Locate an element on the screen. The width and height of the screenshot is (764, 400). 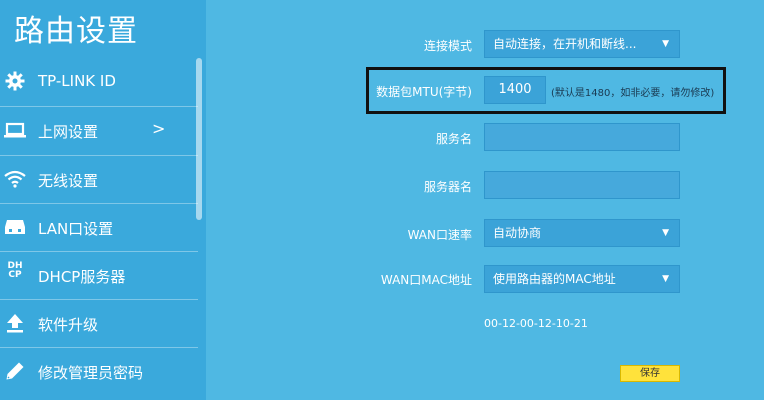
service-name-input is located at coordinates (582, 137).